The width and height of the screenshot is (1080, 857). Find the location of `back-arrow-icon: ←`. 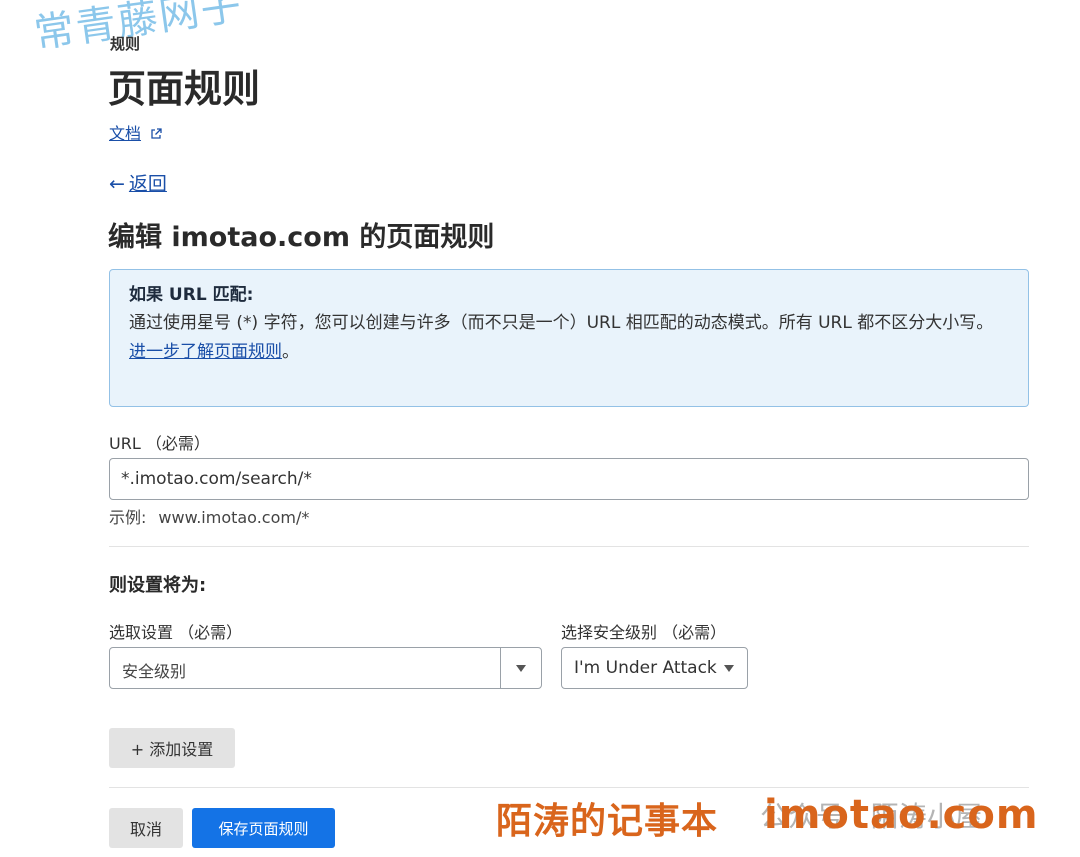

back-arrow-icon: ← is located at coordinates (117, 184).